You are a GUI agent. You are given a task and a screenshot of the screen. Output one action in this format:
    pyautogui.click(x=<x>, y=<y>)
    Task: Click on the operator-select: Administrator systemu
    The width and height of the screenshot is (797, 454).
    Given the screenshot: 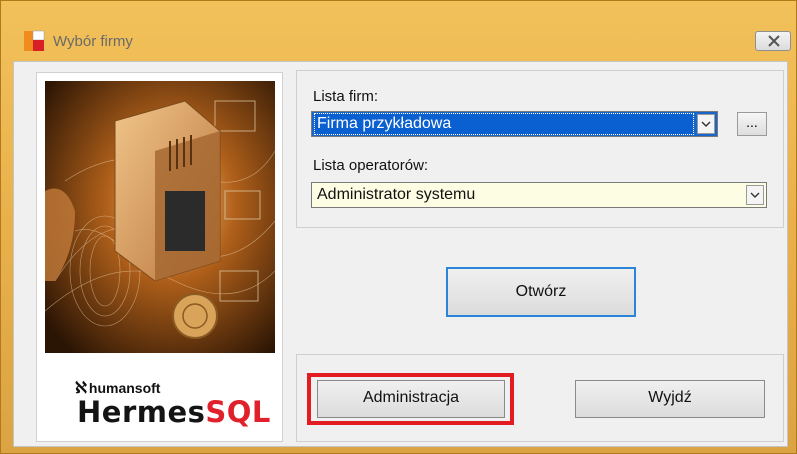 What is the action you would take?
    pyautogui.click(x=539, y=195)
    